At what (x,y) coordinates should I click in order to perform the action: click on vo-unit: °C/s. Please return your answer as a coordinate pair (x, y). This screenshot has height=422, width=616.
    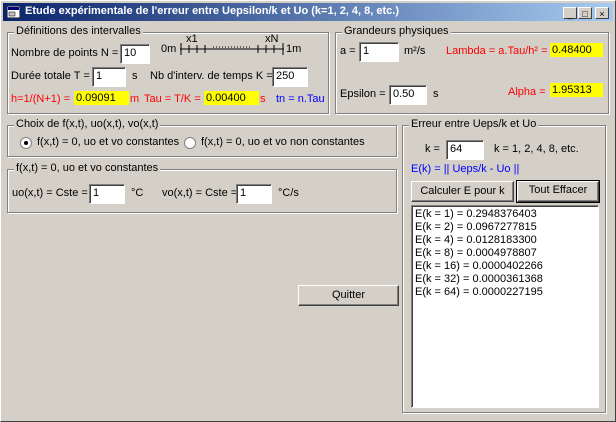
    Looking at the image, I should click on (288, 193).